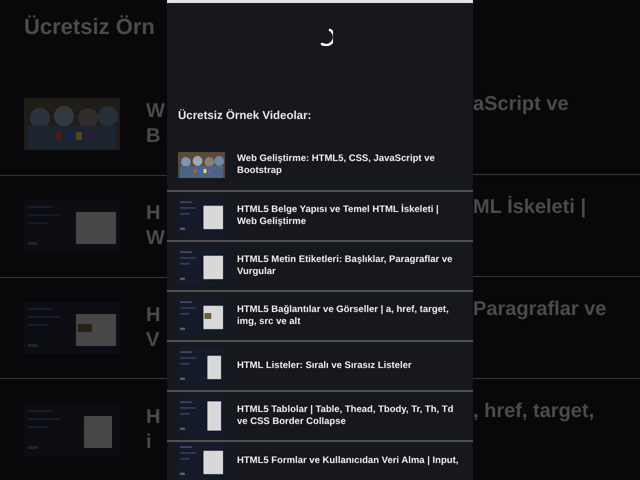 Image resolution: width=640 pixels, height=480 pixels. What do you see at coordinates (529, 207) in the screenshot?
I see `video-title: ML İskeleti |` at bounding box center [529, 207].